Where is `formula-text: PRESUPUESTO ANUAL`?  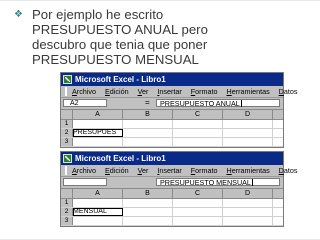 formula-text: PRESUPUESTO ANUAL is located at coordinates (200, 103).